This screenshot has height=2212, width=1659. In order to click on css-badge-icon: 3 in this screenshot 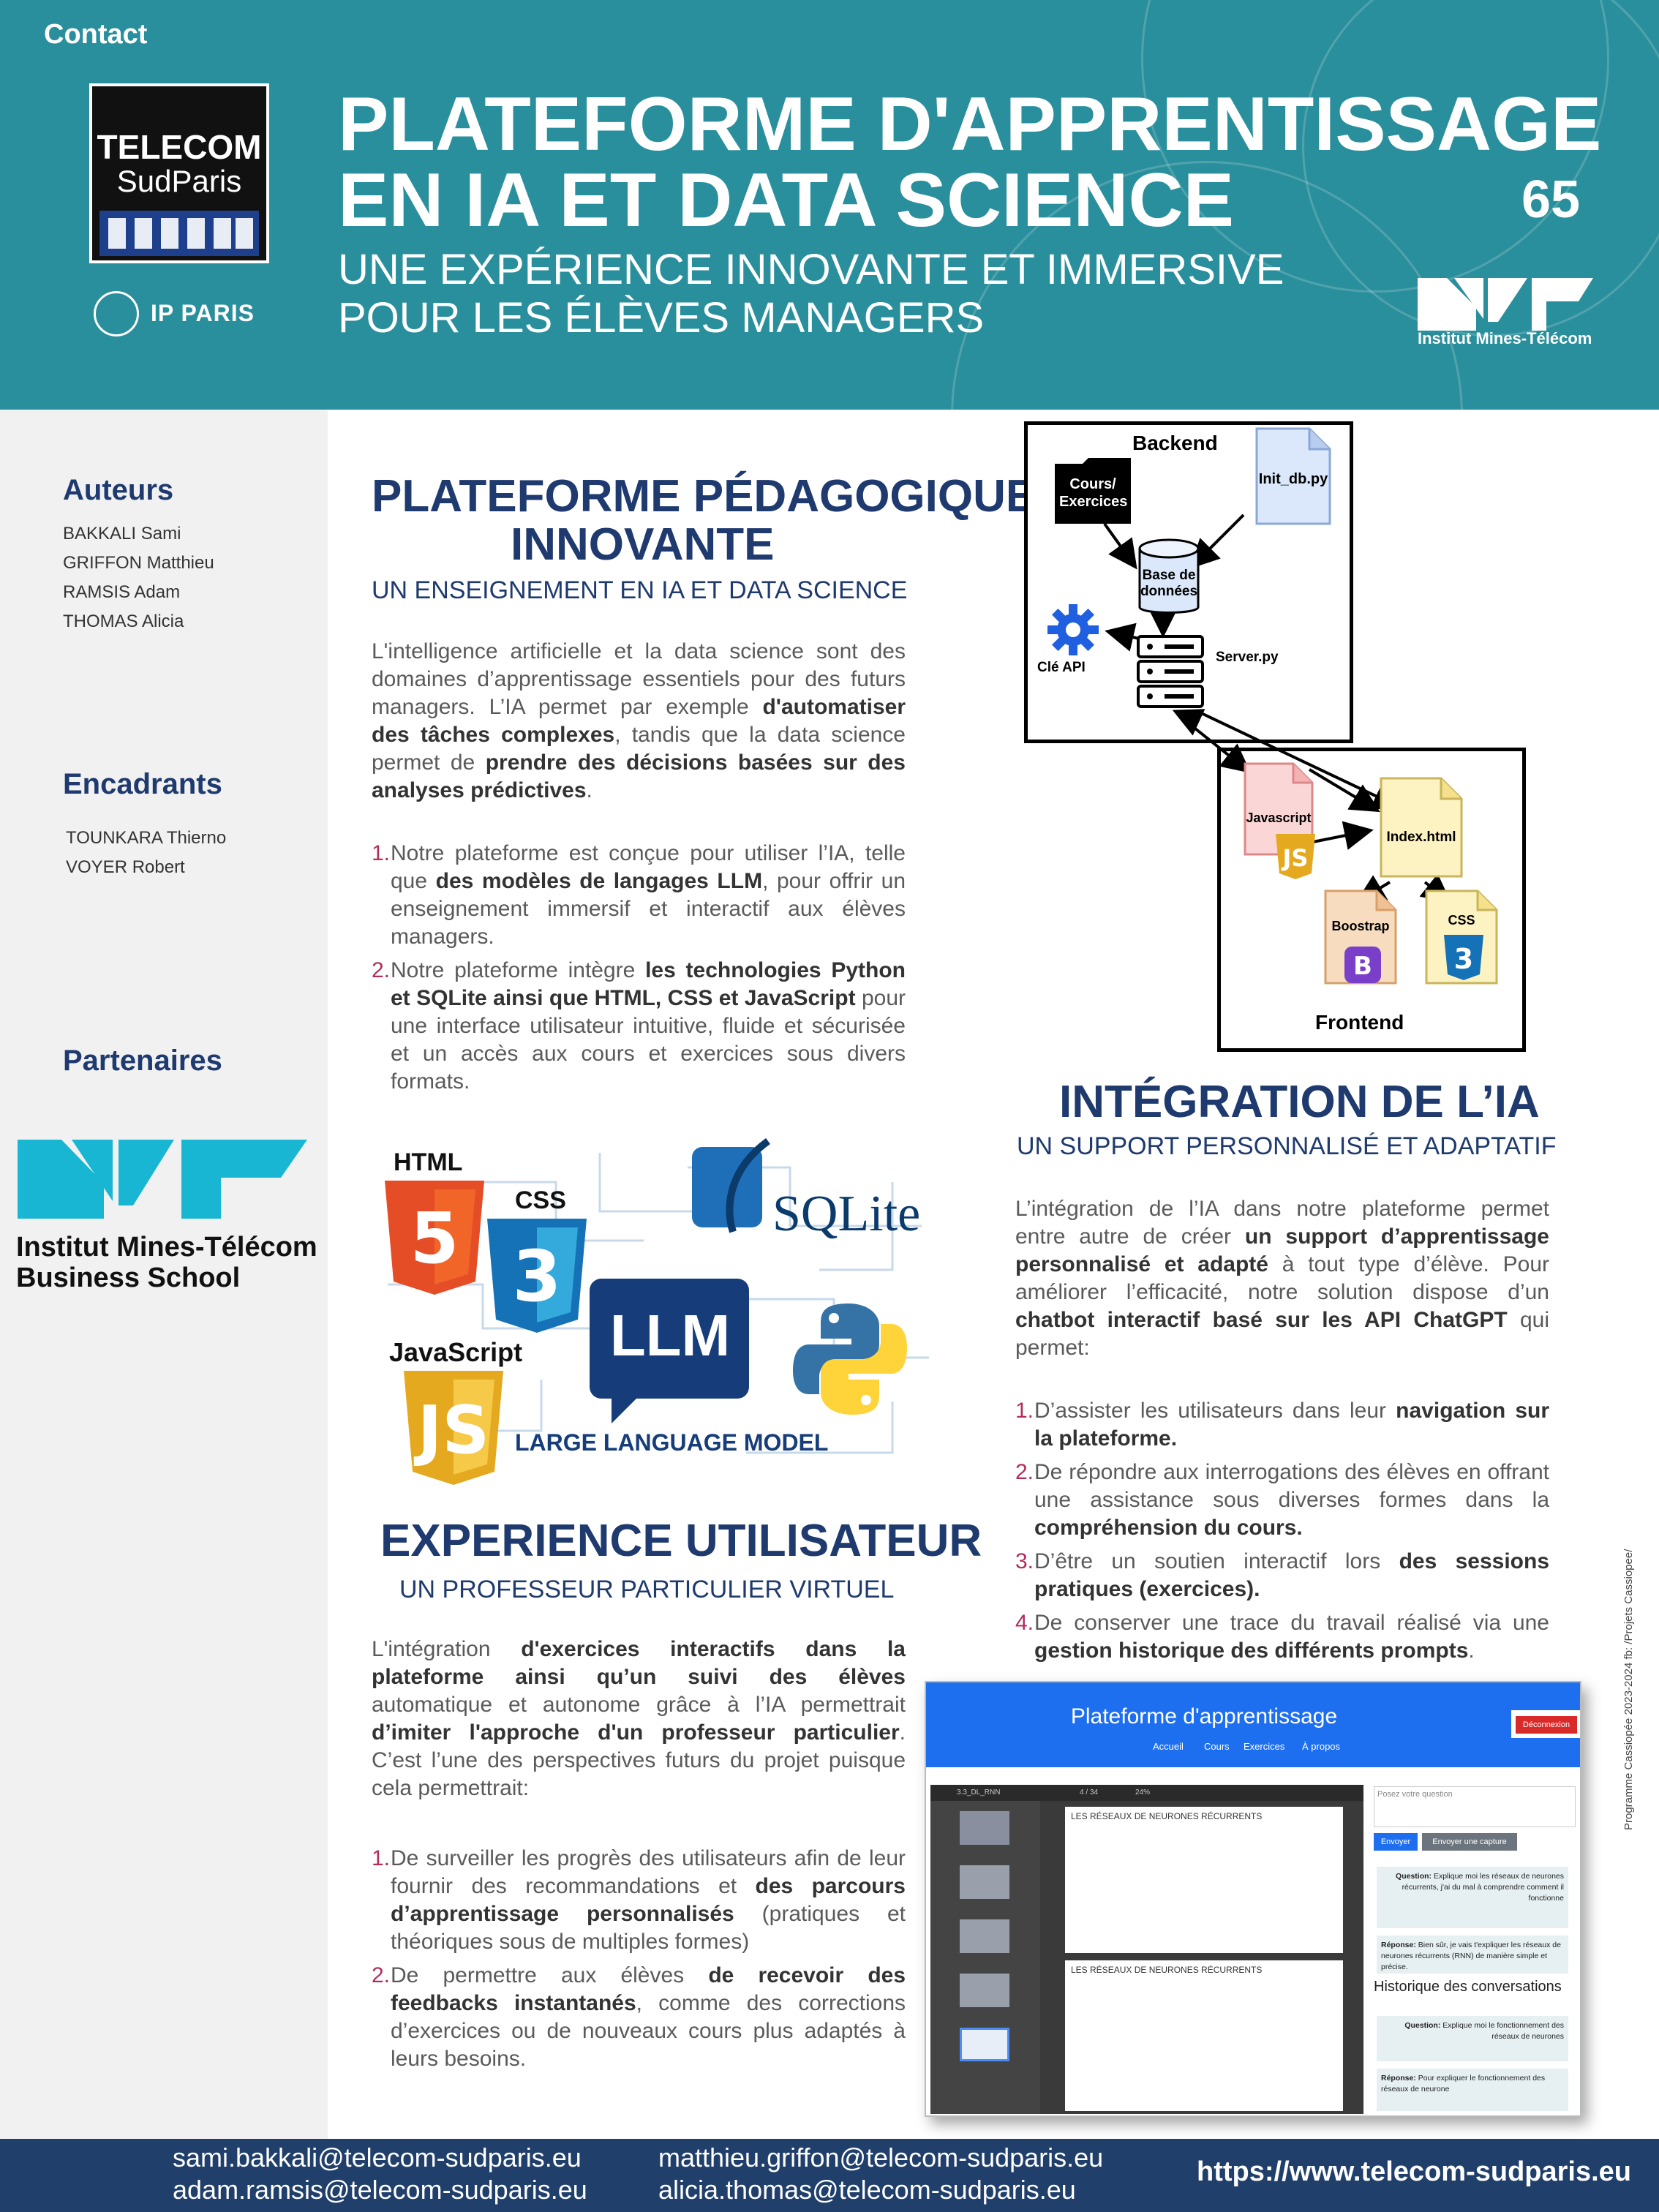, I will do `click(1463, 957)`.